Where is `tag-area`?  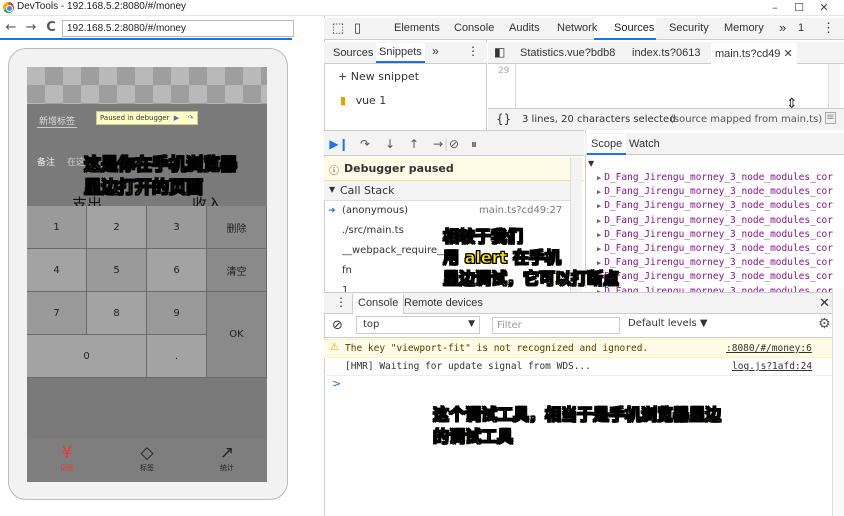 tag-area is located at coordinates (147, 85).